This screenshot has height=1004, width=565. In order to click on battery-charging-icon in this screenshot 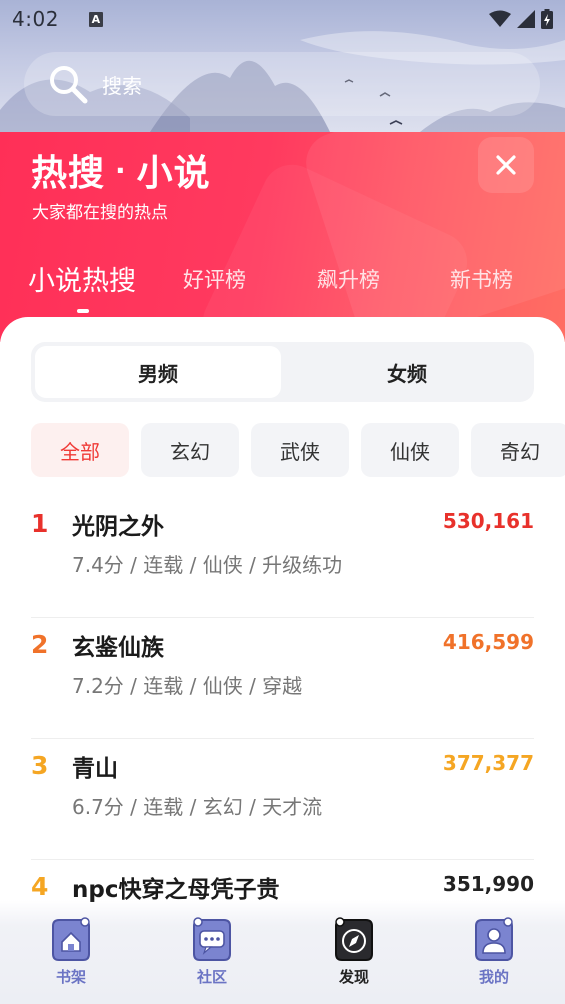, I will do `click(547, 19)`.